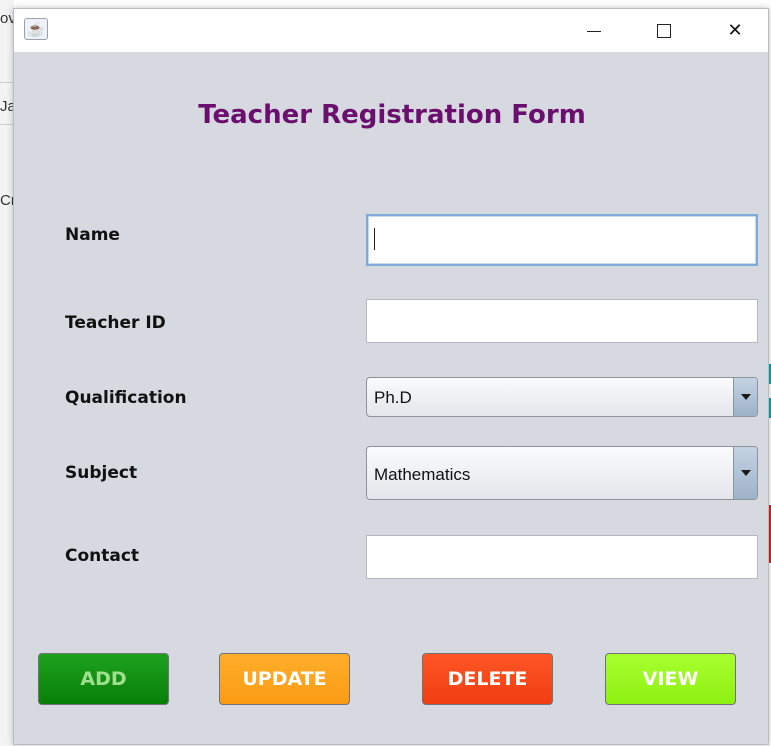 The width and height of the screenshot is (771, 746). I want to click on contact-label: Contact, so click(102, 556).